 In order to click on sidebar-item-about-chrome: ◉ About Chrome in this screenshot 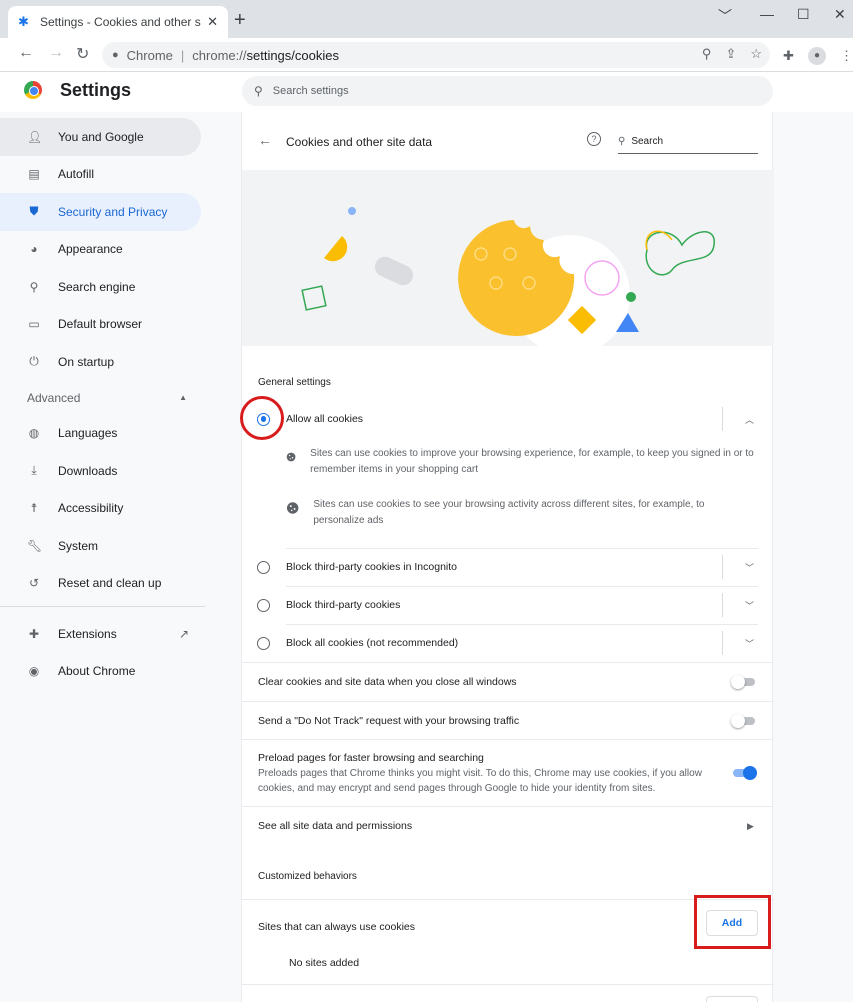, I will do `click(100, 672)`.